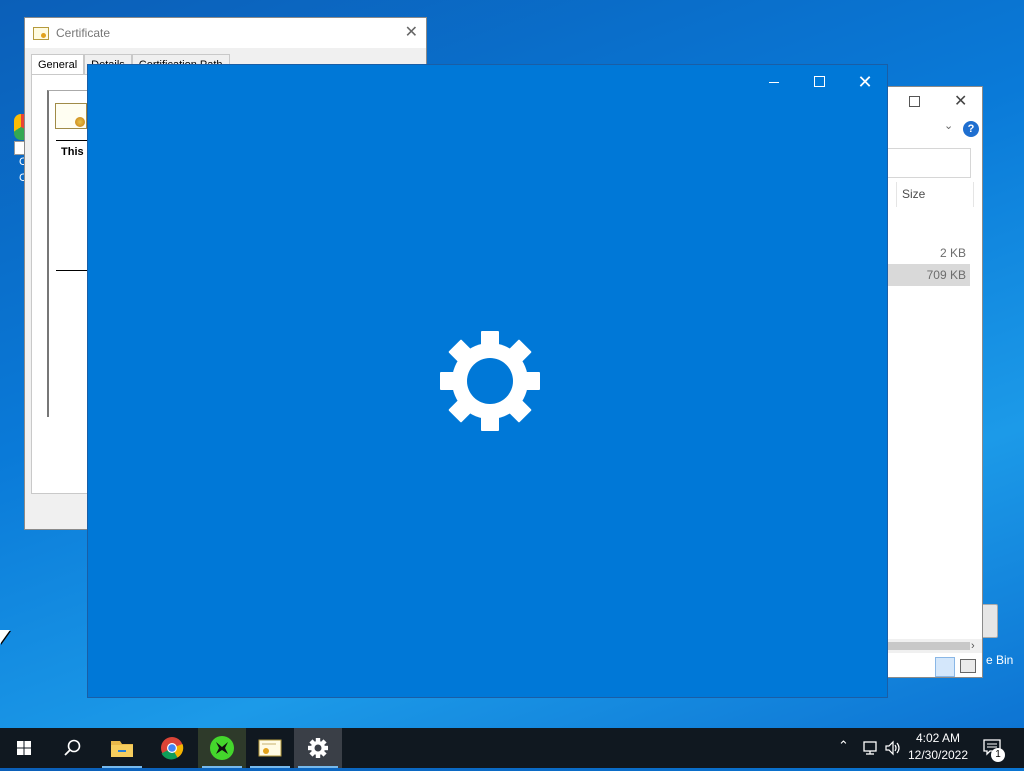 The image size is (1024, 771). I want to click on volume-icon, so click(893, 748).